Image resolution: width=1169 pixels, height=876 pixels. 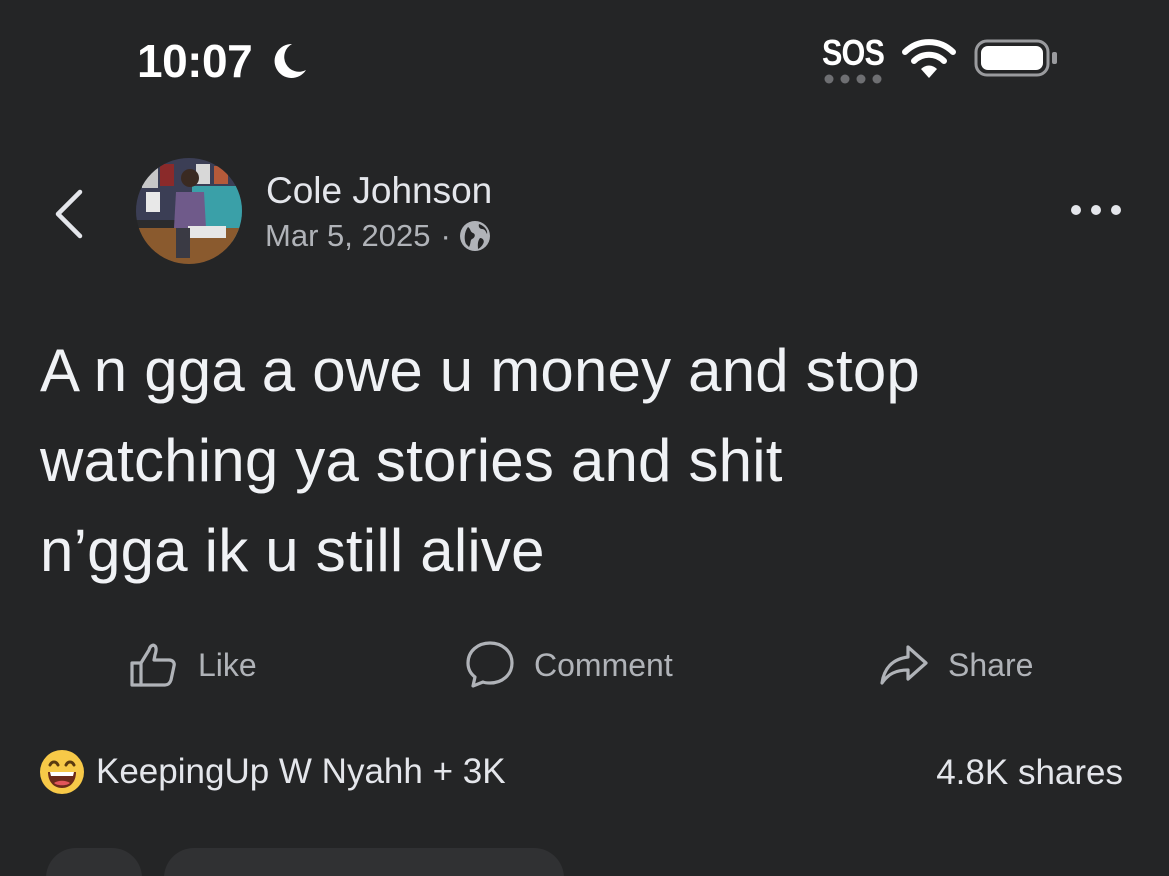 I want to click on avatar-photo, so click(x=189, y=211).